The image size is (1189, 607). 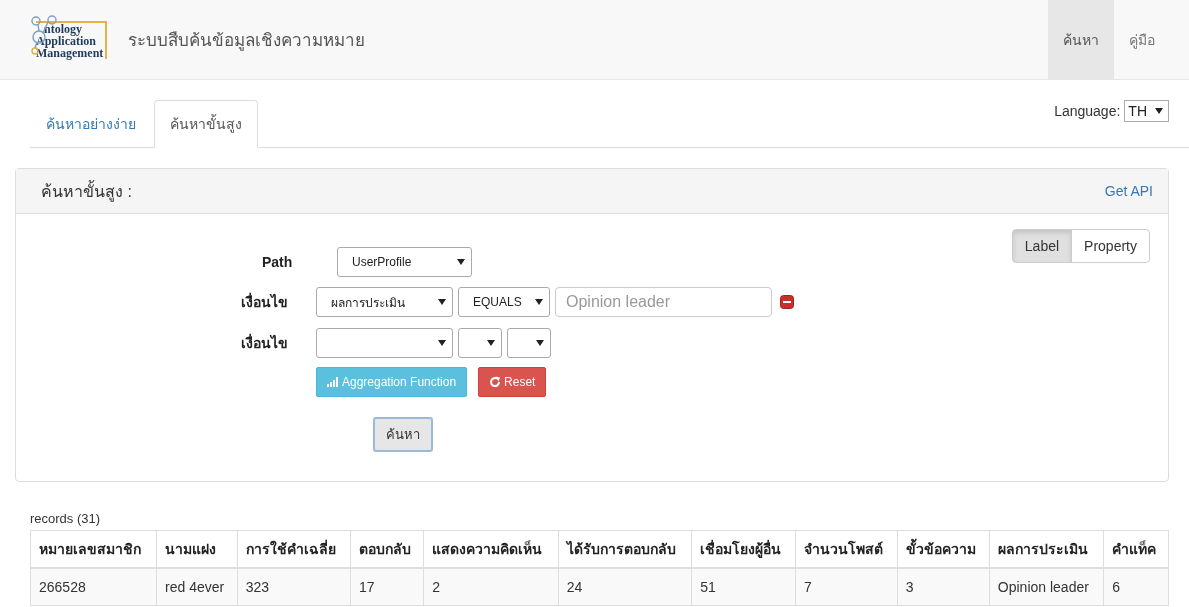 What do you see at coordinates (1087, 111) in the screenshot?
I see `language-label: Language:` at bounding box center [1087, 111].